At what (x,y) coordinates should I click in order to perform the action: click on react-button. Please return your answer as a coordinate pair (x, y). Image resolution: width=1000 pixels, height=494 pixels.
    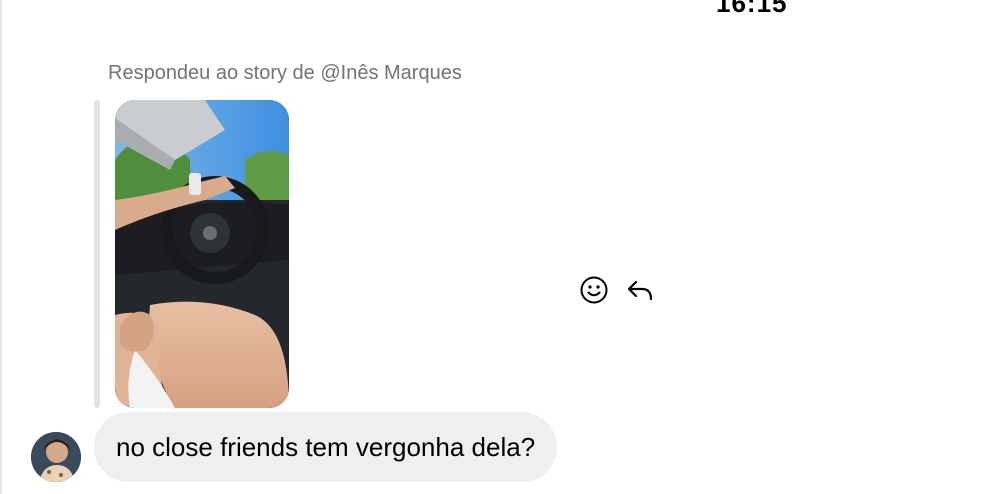
    Looking at the image, I should click on (594, 290).